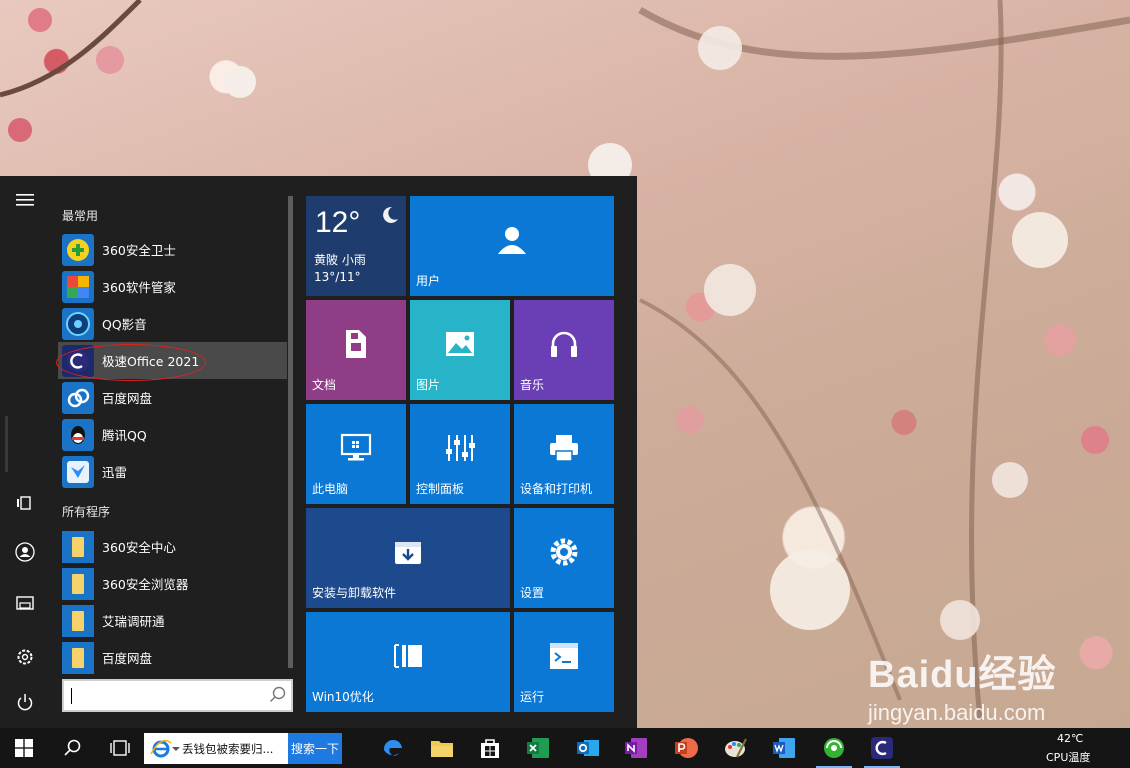 Image resolution: width=1130 pixels, height=768 pixels. Describe the element at coordinates (356, 454) in the screenshot. I see `tile-this-pc: 此电脑` at that location.